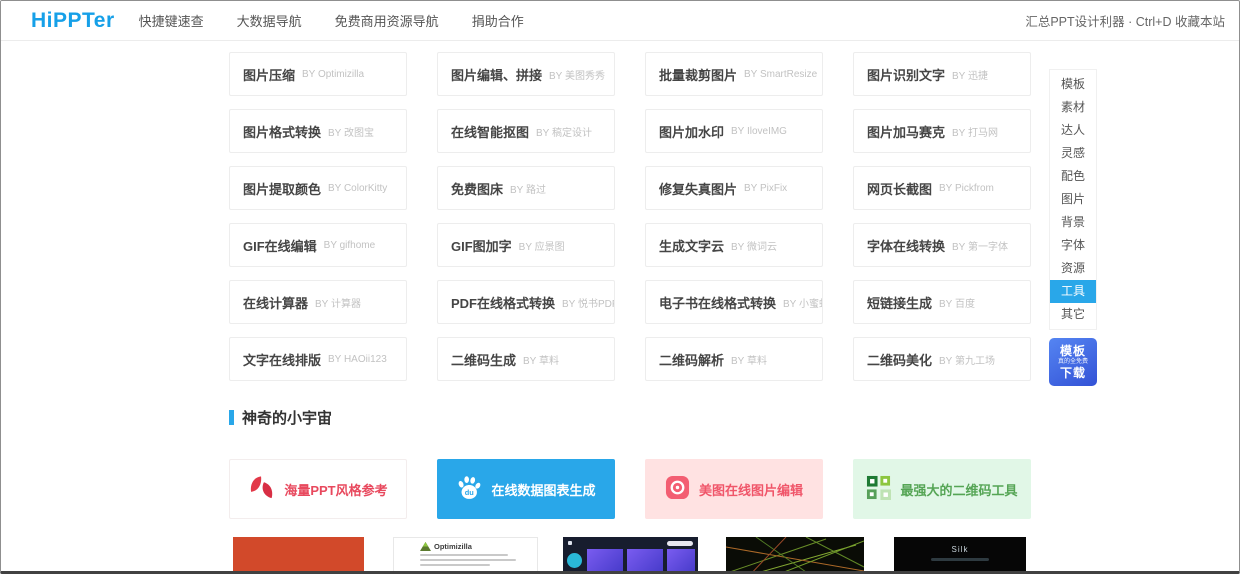 The height and width of the screenshot is (574, 1240). Describe the element at coordinates (1073, 199) in the screenshot. I see `sidebar-item: 图片` at that location.